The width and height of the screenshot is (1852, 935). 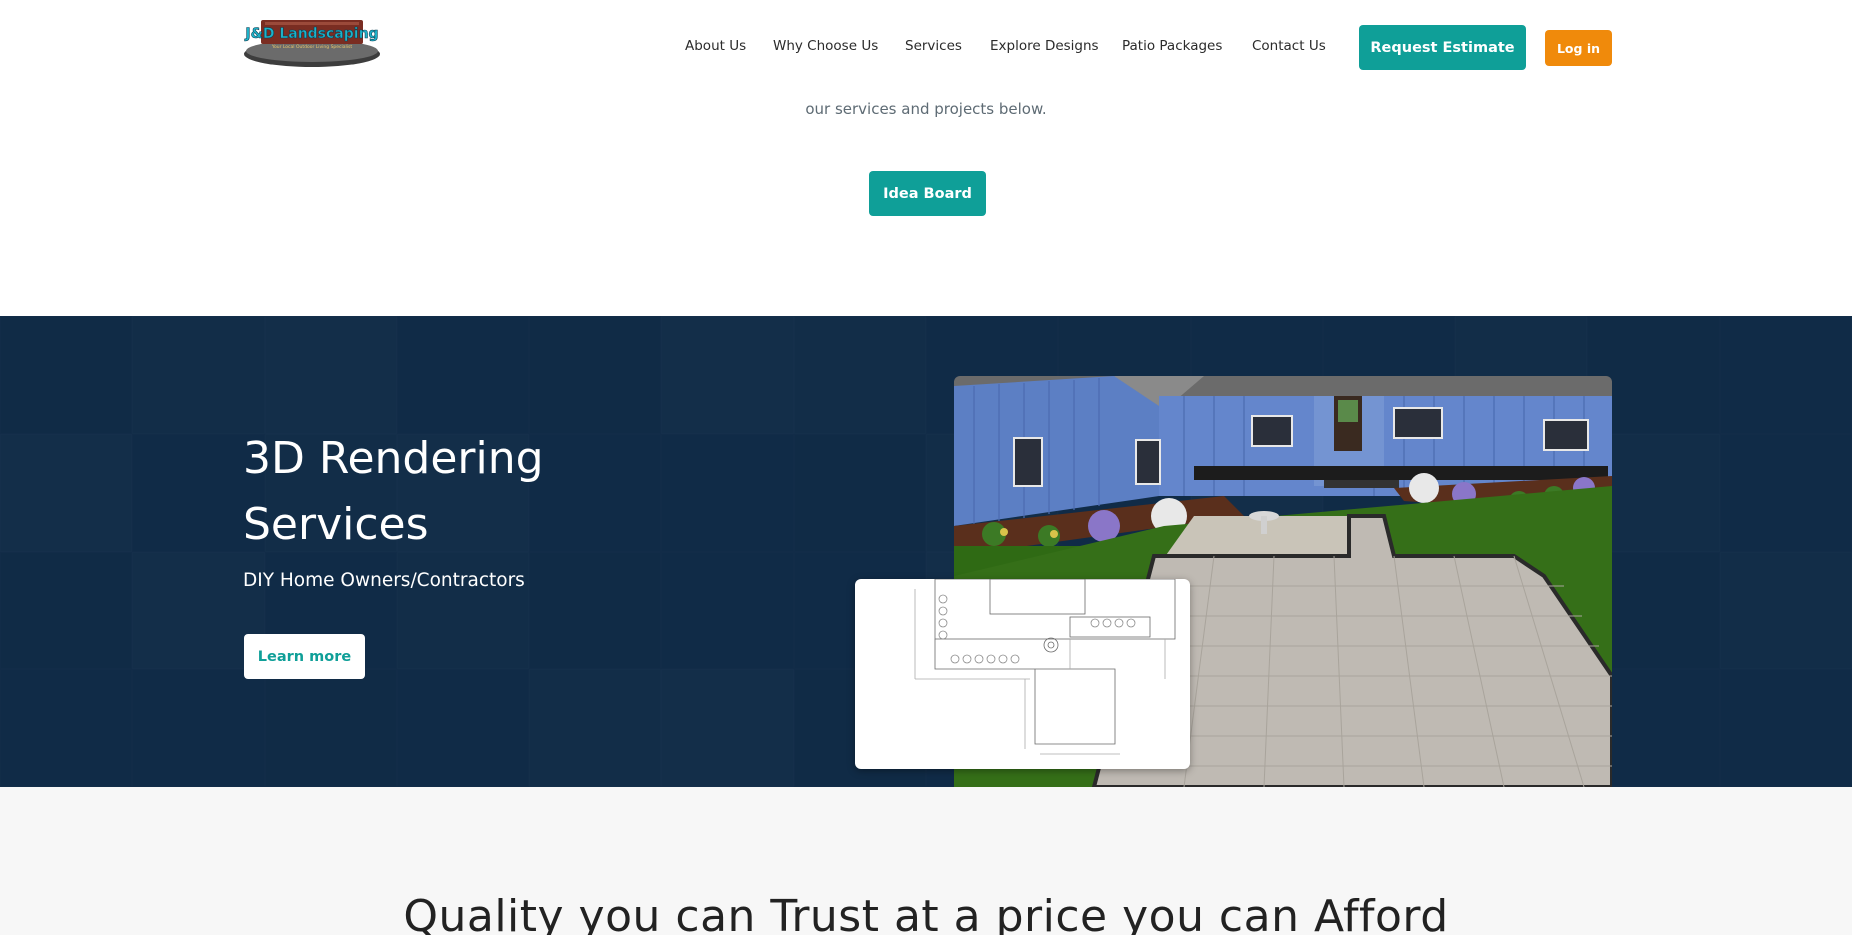 I want to click on nav-patio-packages: Patio Packages, so click(x=1172, y=46).